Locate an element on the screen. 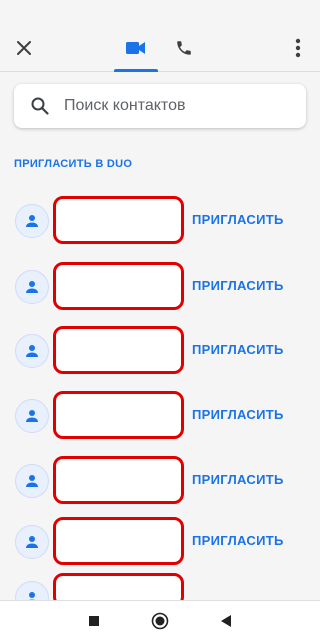 The height and width of the screenshot is (640, 320). circle-icon is located at coordinates (160, 621).